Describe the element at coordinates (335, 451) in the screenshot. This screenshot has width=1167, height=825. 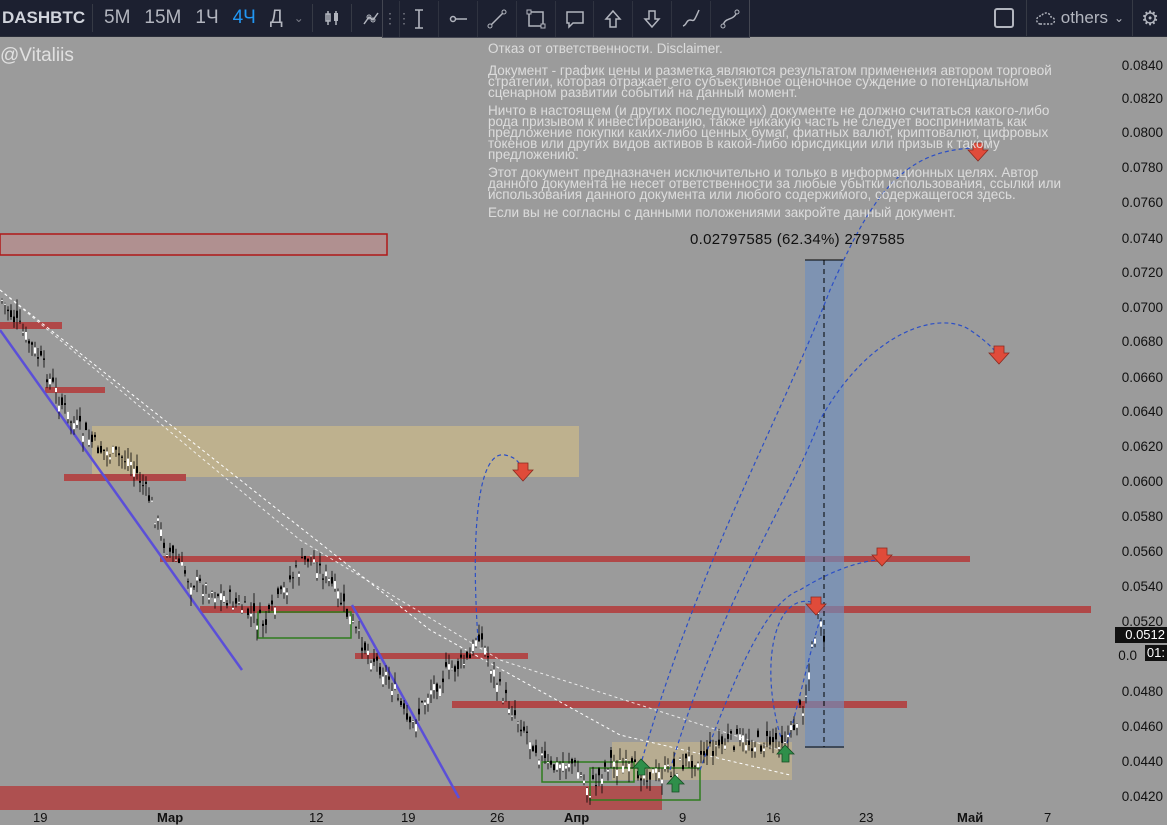
I see `supply-zone-mid` at that location.